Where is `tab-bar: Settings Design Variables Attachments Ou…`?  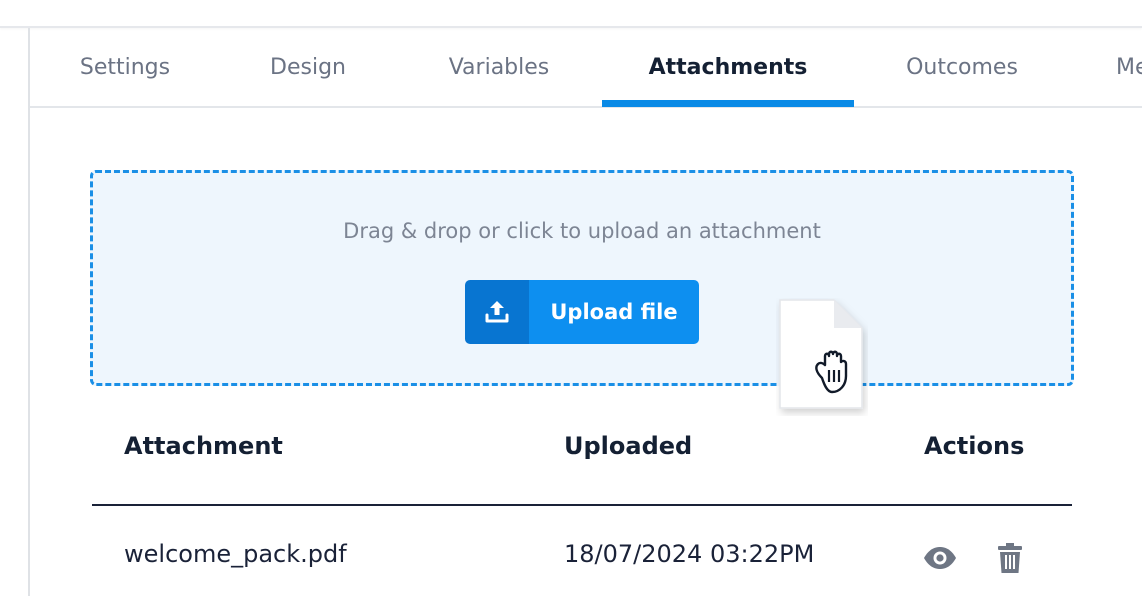
tab-bar: Settings Design Variables Attachments Ou… is located at coordinates (586, 68).